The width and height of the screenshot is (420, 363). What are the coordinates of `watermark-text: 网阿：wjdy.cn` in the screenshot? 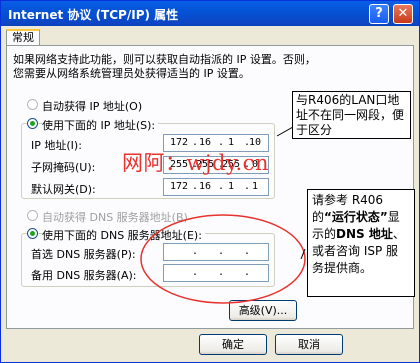 It's located at (195, 163).